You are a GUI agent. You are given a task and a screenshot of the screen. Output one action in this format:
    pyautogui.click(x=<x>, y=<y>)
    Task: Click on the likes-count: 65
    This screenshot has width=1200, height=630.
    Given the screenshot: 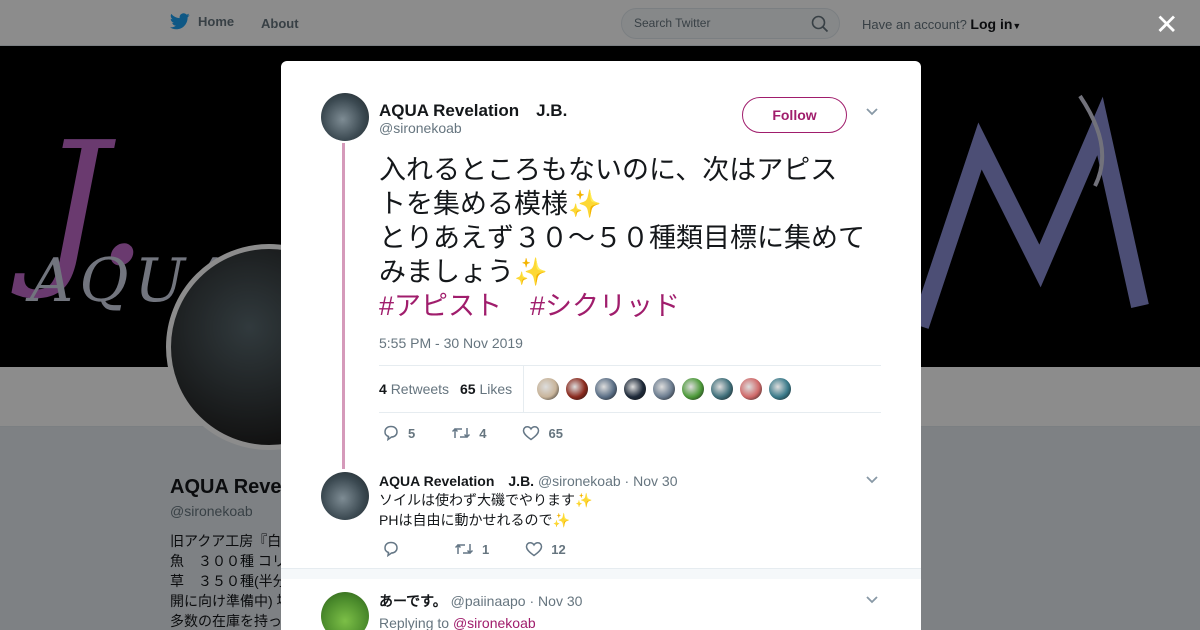 What is the action you would take?
    pyautogui.click(x=468, y=389)
    